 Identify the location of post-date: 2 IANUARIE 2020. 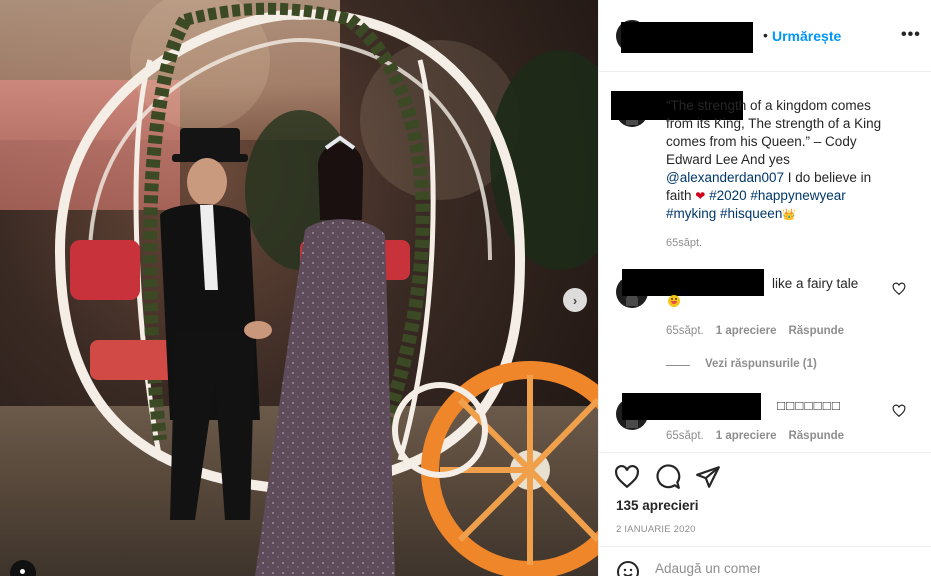
(656, 529).